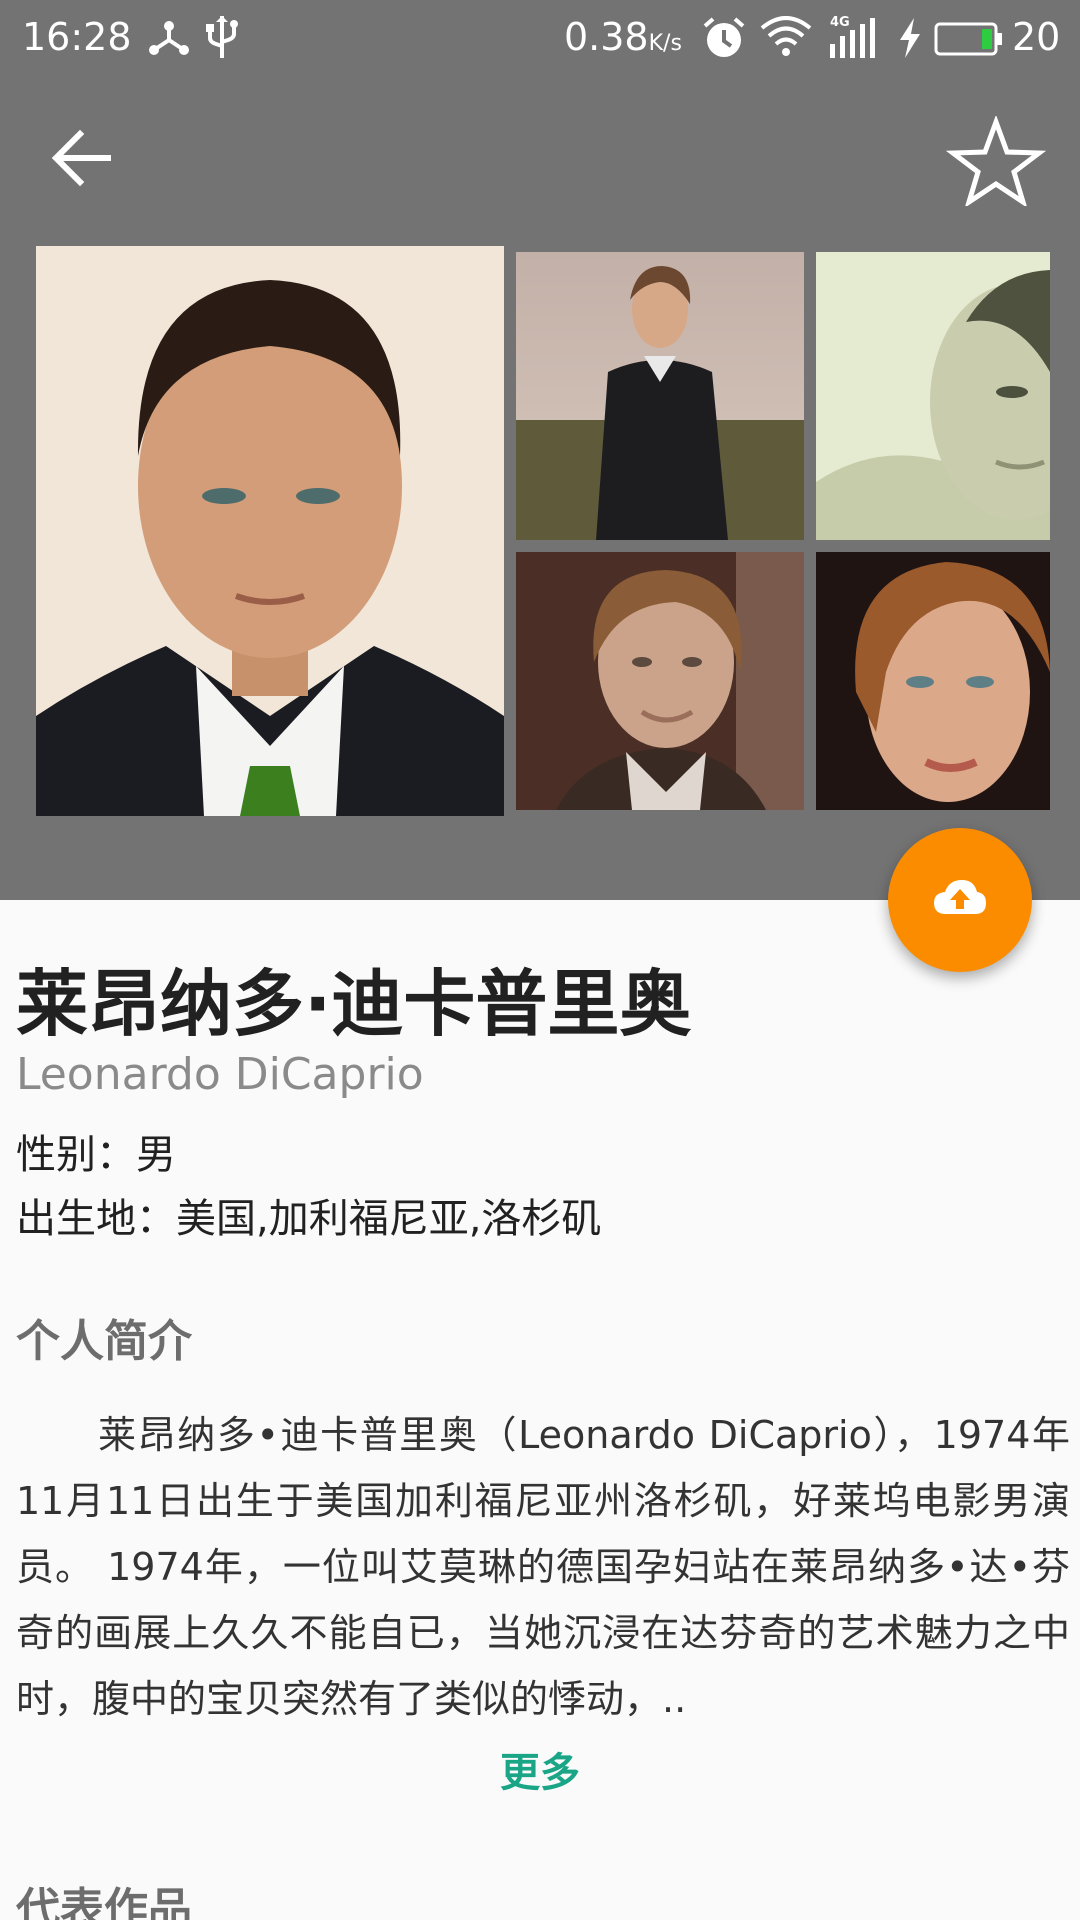 This screenshot has width=1080, height=1920. Describe the element at coordinates (86, 165) in the screenshot. I see `arrow-left-icon` at that location.